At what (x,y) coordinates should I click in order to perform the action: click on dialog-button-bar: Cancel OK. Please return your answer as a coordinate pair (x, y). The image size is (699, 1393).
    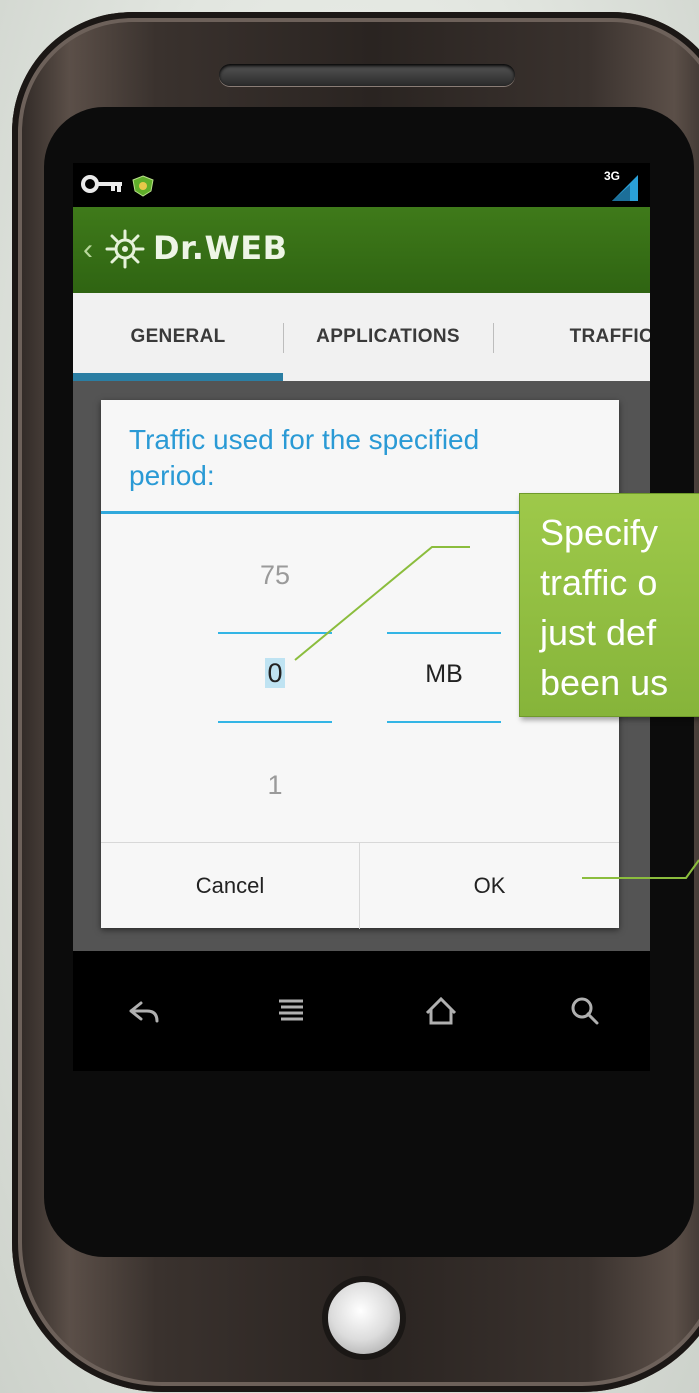
    Looking at the image, I should click on (360, 885).